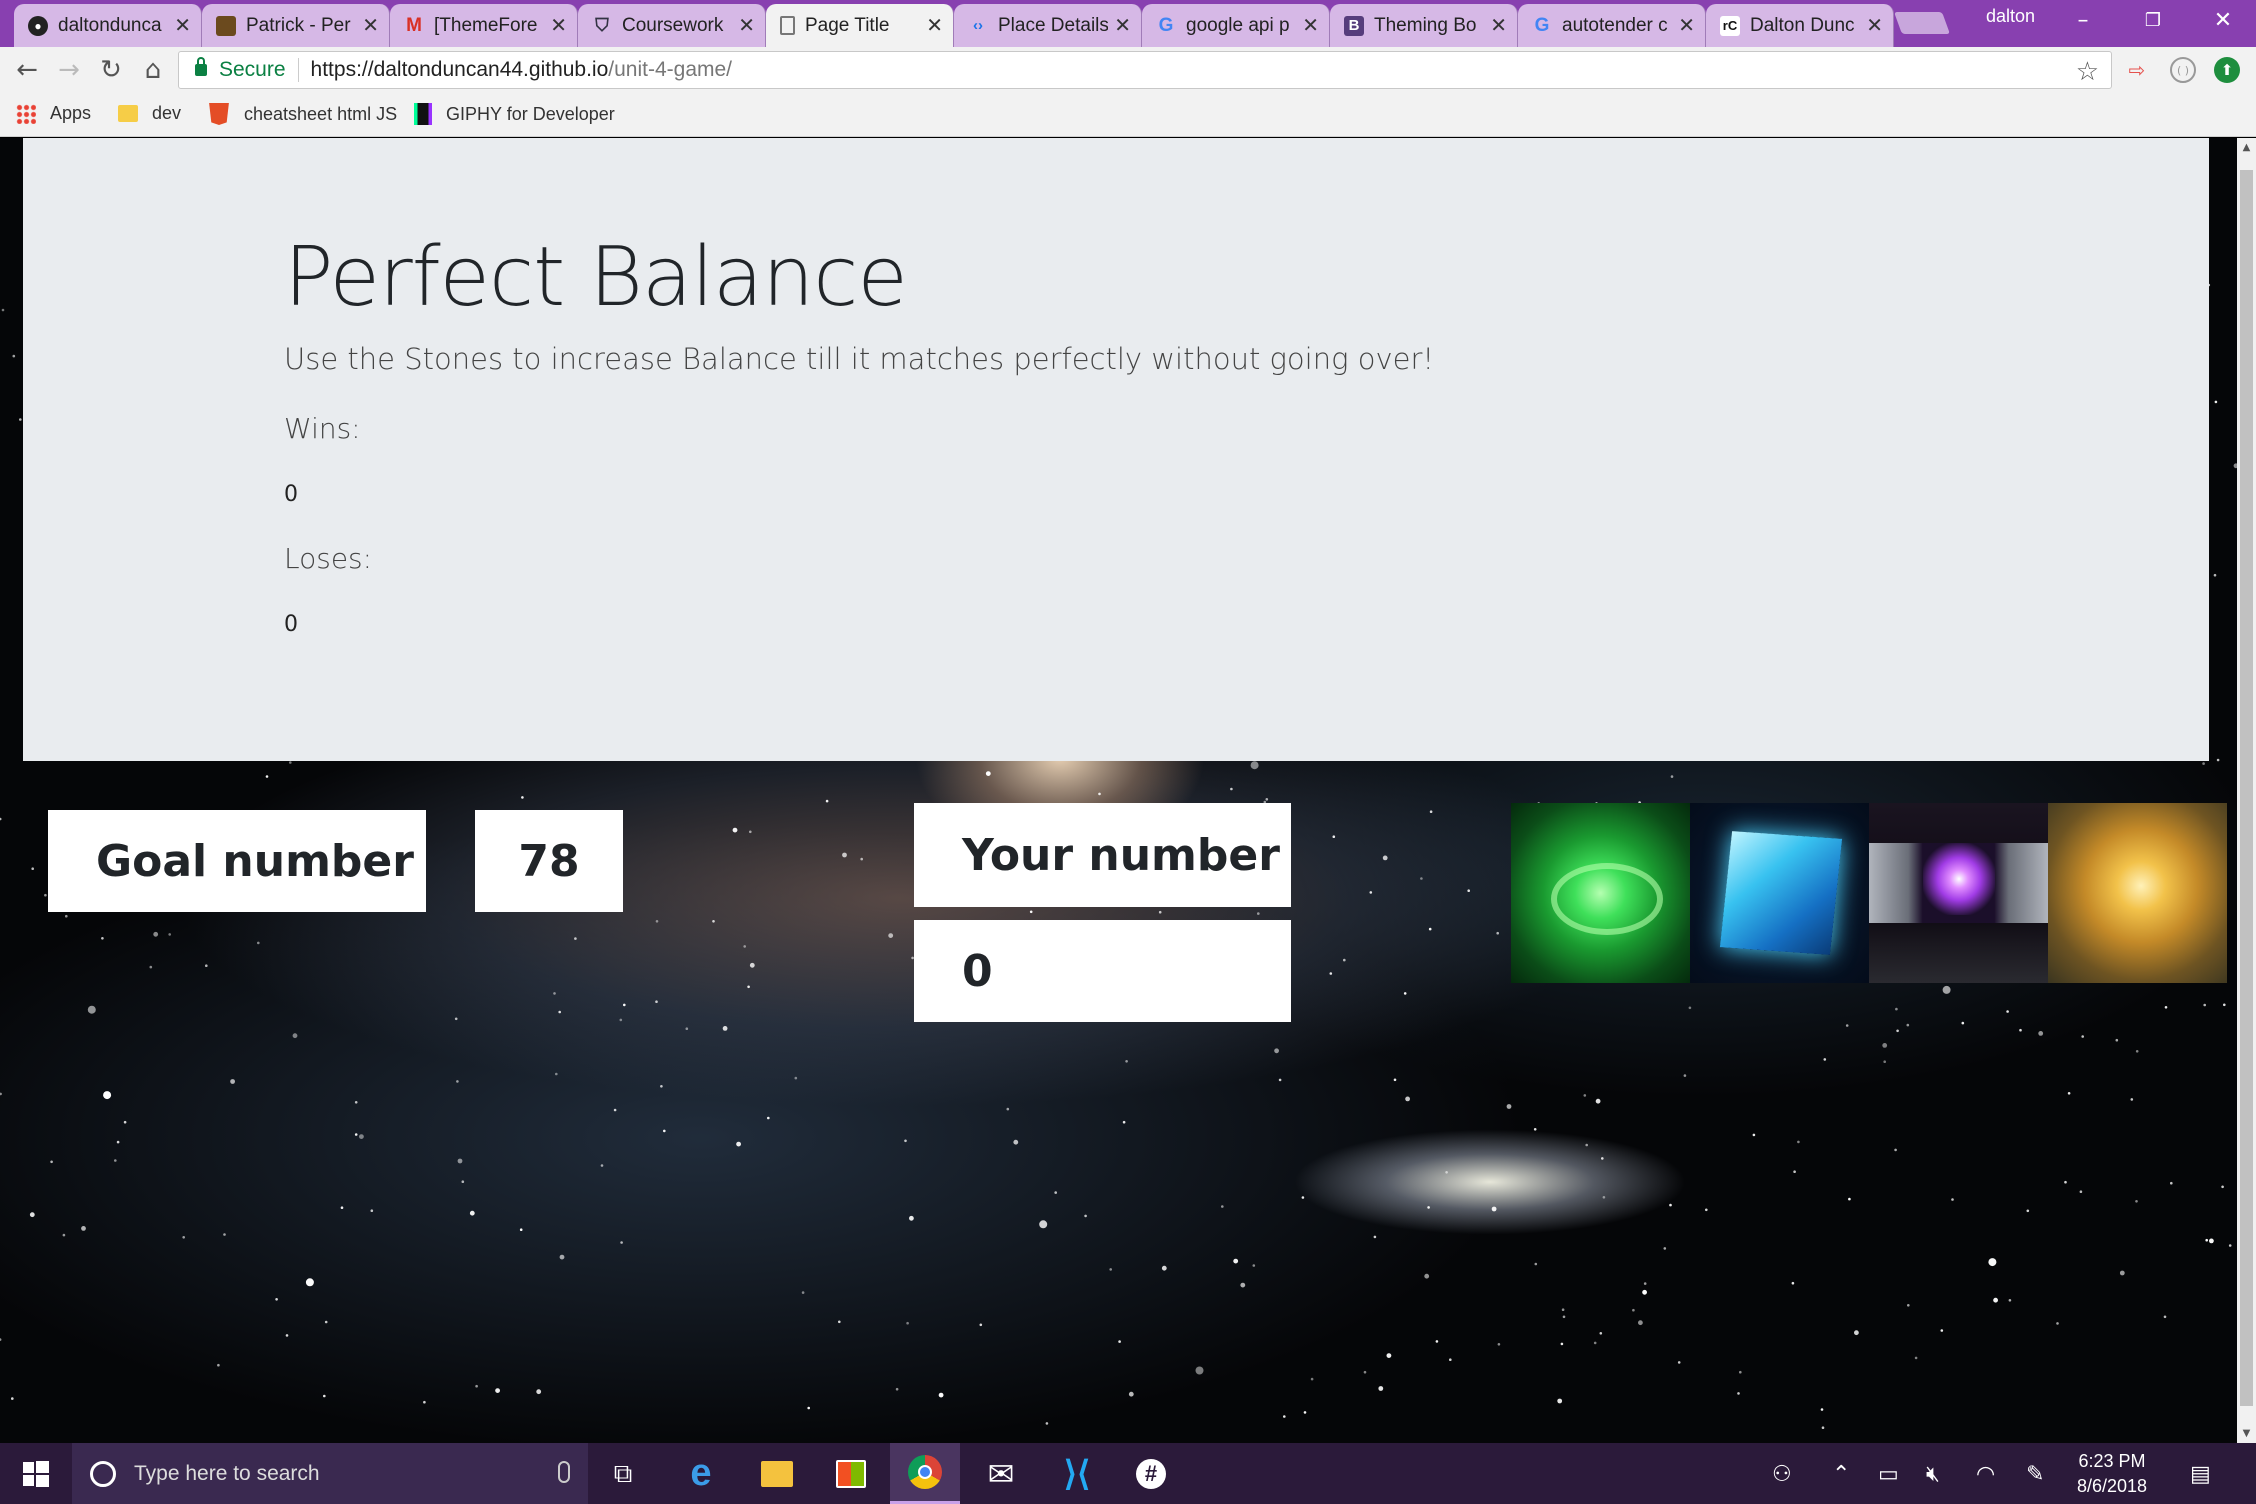 The height and width of the screenshot is (1504, 2256). I want to click on tab-themeforest: M [ThemeFore ✕, so click(484, 25).